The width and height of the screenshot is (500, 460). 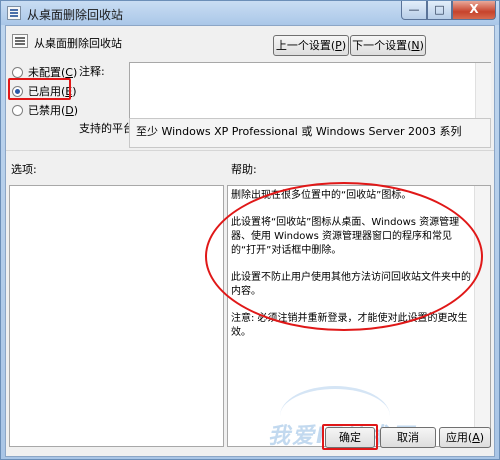 I want to click on cancel-button: 取消, so click(x=408, y=437).